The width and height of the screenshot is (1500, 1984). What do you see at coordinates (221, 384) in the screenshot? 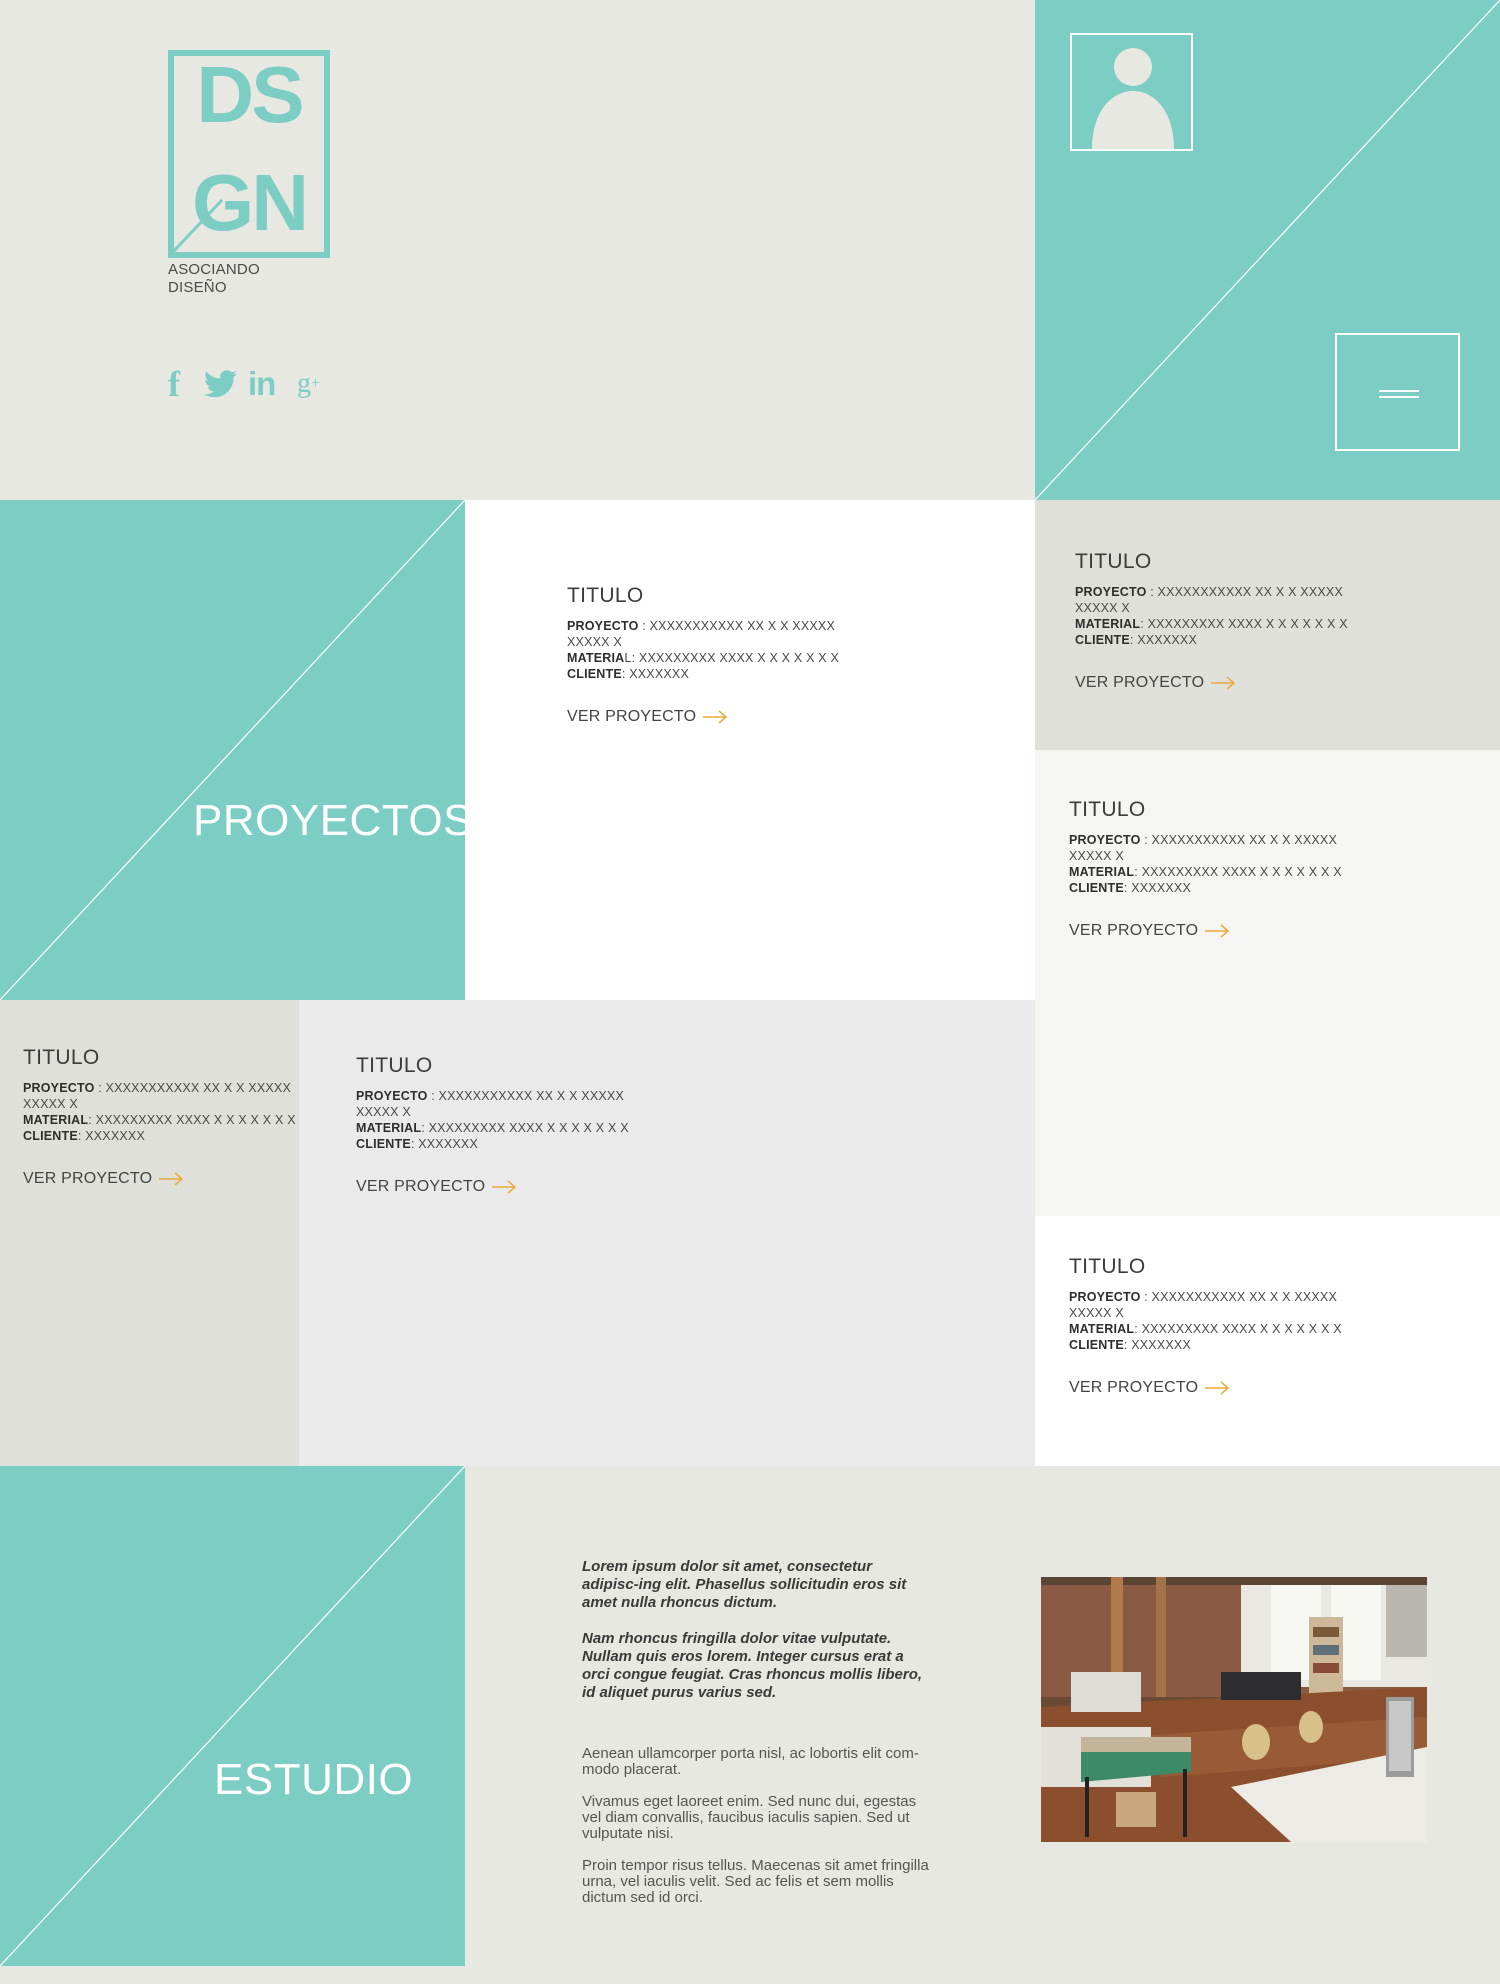
I see `twitter-icon` at bounding box center [221, 384].